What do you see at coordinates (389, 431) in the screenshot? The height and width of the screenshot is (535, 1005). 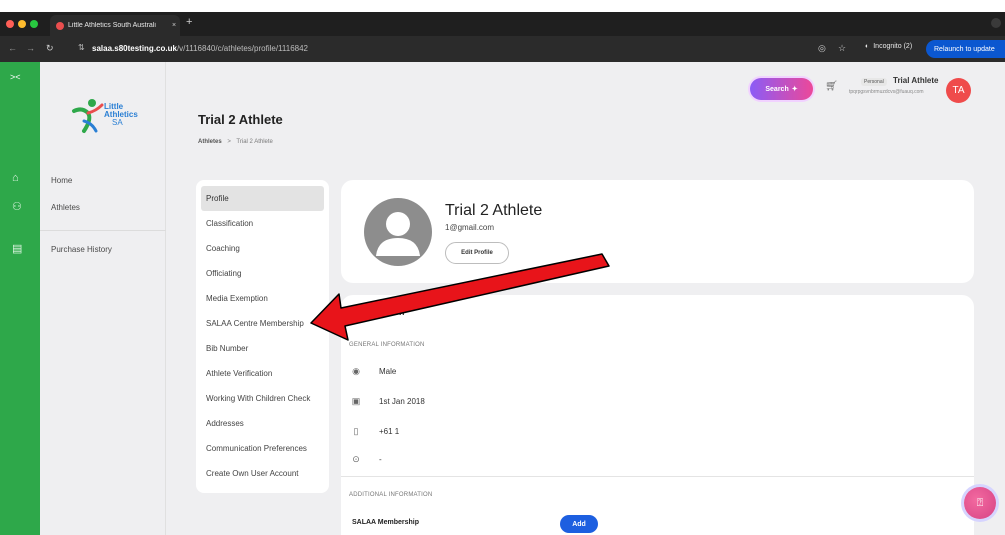 I see `phone-value: +61 1` at bounding box center [389, 431].